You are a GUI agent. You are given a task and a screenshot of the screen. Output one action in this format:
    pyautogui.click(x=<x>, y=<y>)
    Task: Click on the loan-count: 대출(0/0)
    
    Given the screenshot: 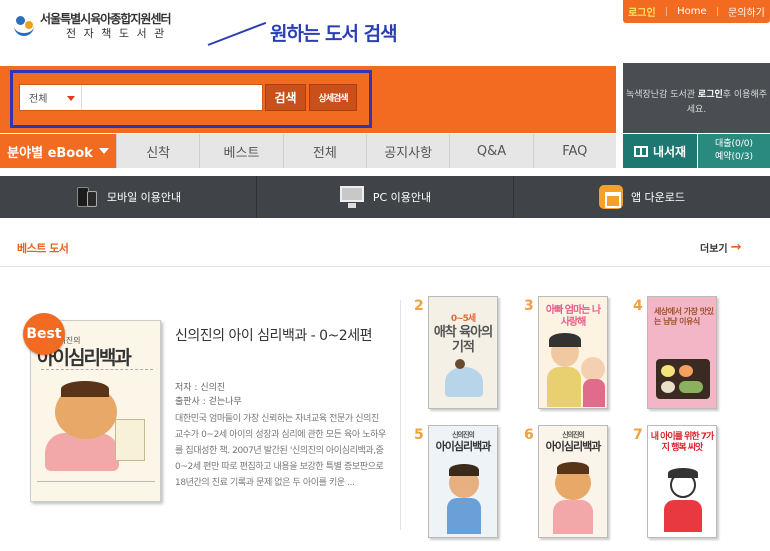 What is the action you would take?
    pyautogui.click(x=734, y=144)
    